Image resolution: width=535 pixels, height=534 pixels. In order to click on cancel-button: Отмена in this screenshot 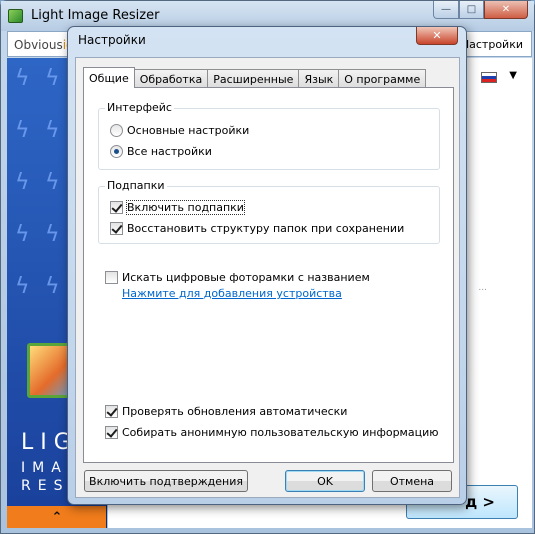, I will do `click(412, 481)`.